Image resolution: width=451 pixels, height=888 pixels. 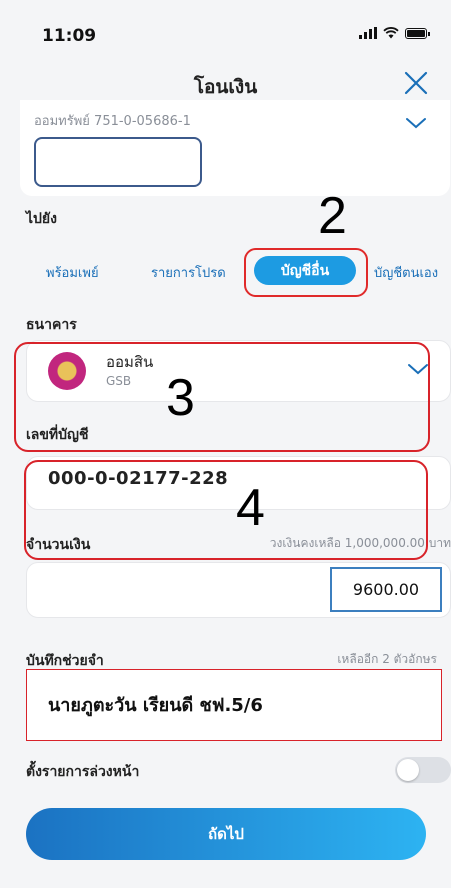 I want to click on tab-other-account: บัญชีอื่น, so click(x=305, y=270).